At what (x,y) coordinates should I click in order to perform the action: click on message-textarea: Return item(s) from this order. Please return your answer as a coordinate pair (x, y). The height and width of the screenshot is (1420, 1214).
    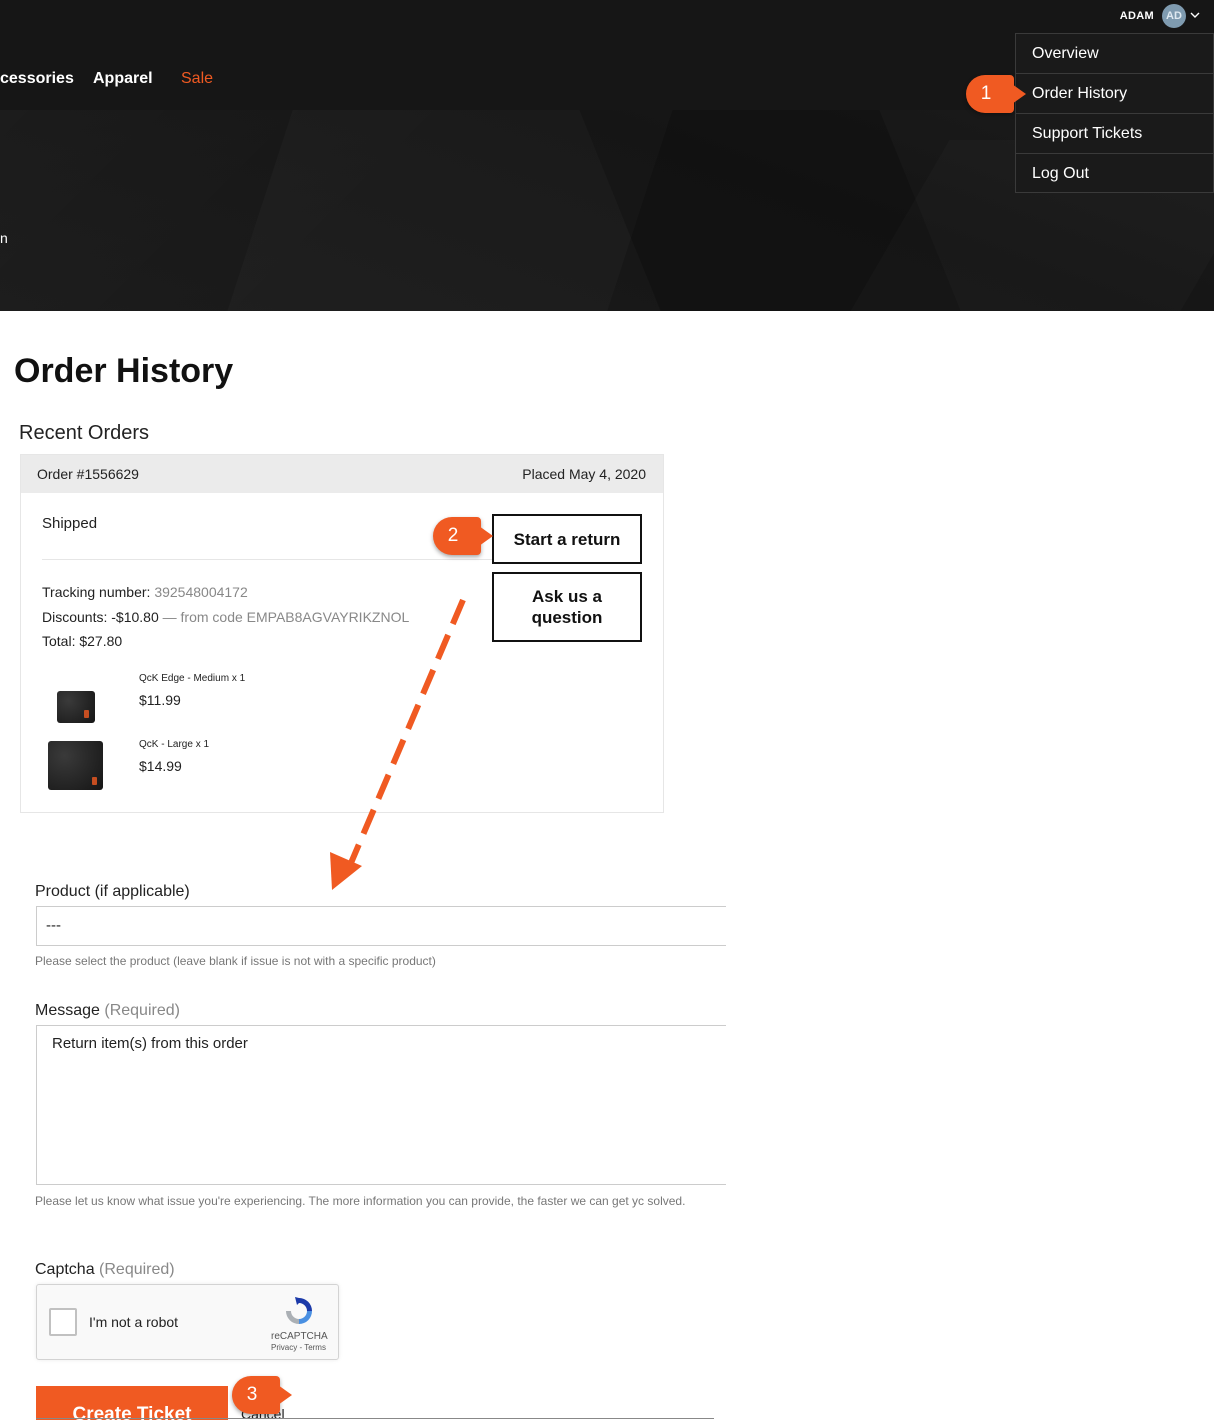
    Looking at the image, I should click on (381, 1105).